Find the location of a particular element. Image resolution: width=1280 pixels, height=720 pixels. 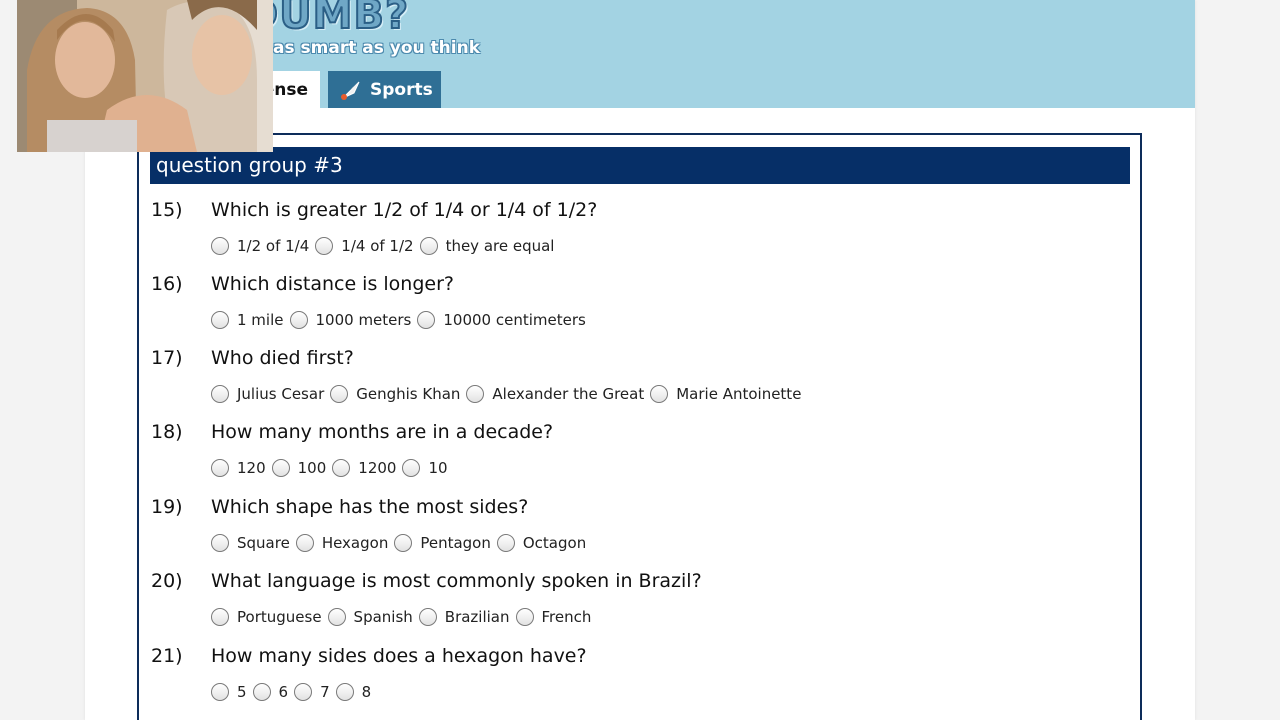

option-label: Square is located at coordinates (263, 543).